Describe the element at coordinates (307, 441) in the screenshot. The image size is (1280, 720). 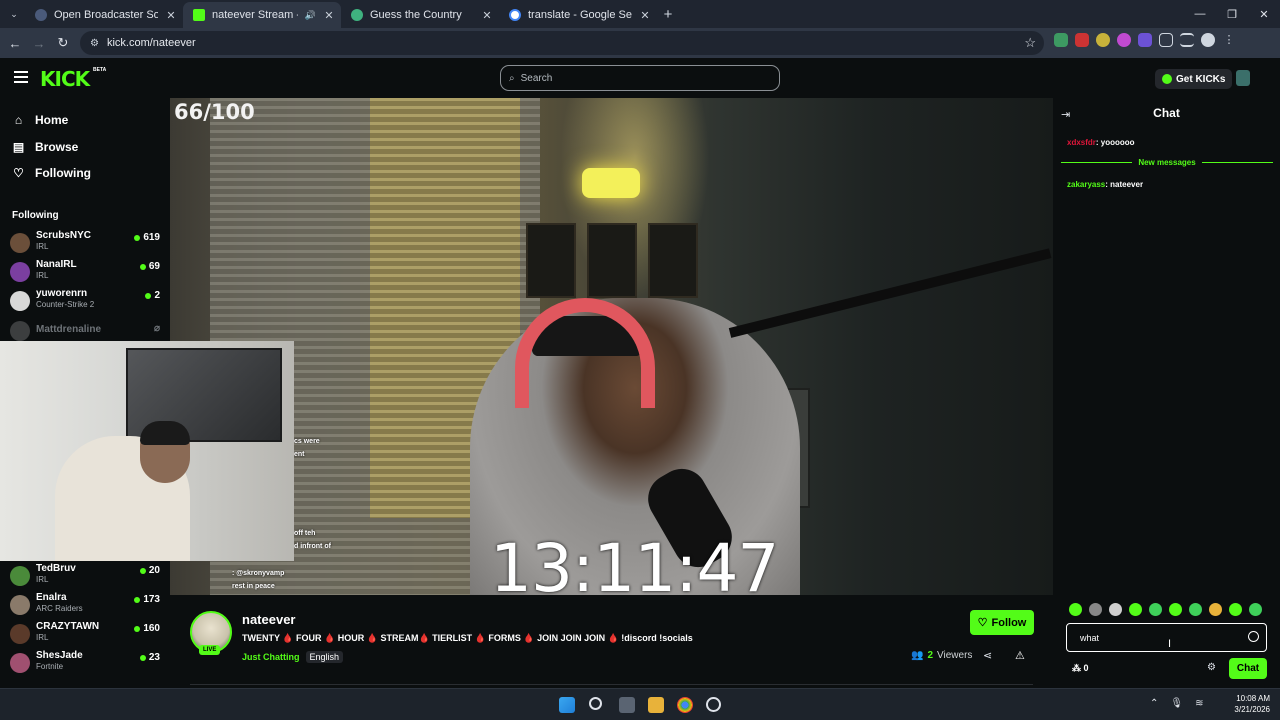
I see `overlay-text: cs were` at that location.